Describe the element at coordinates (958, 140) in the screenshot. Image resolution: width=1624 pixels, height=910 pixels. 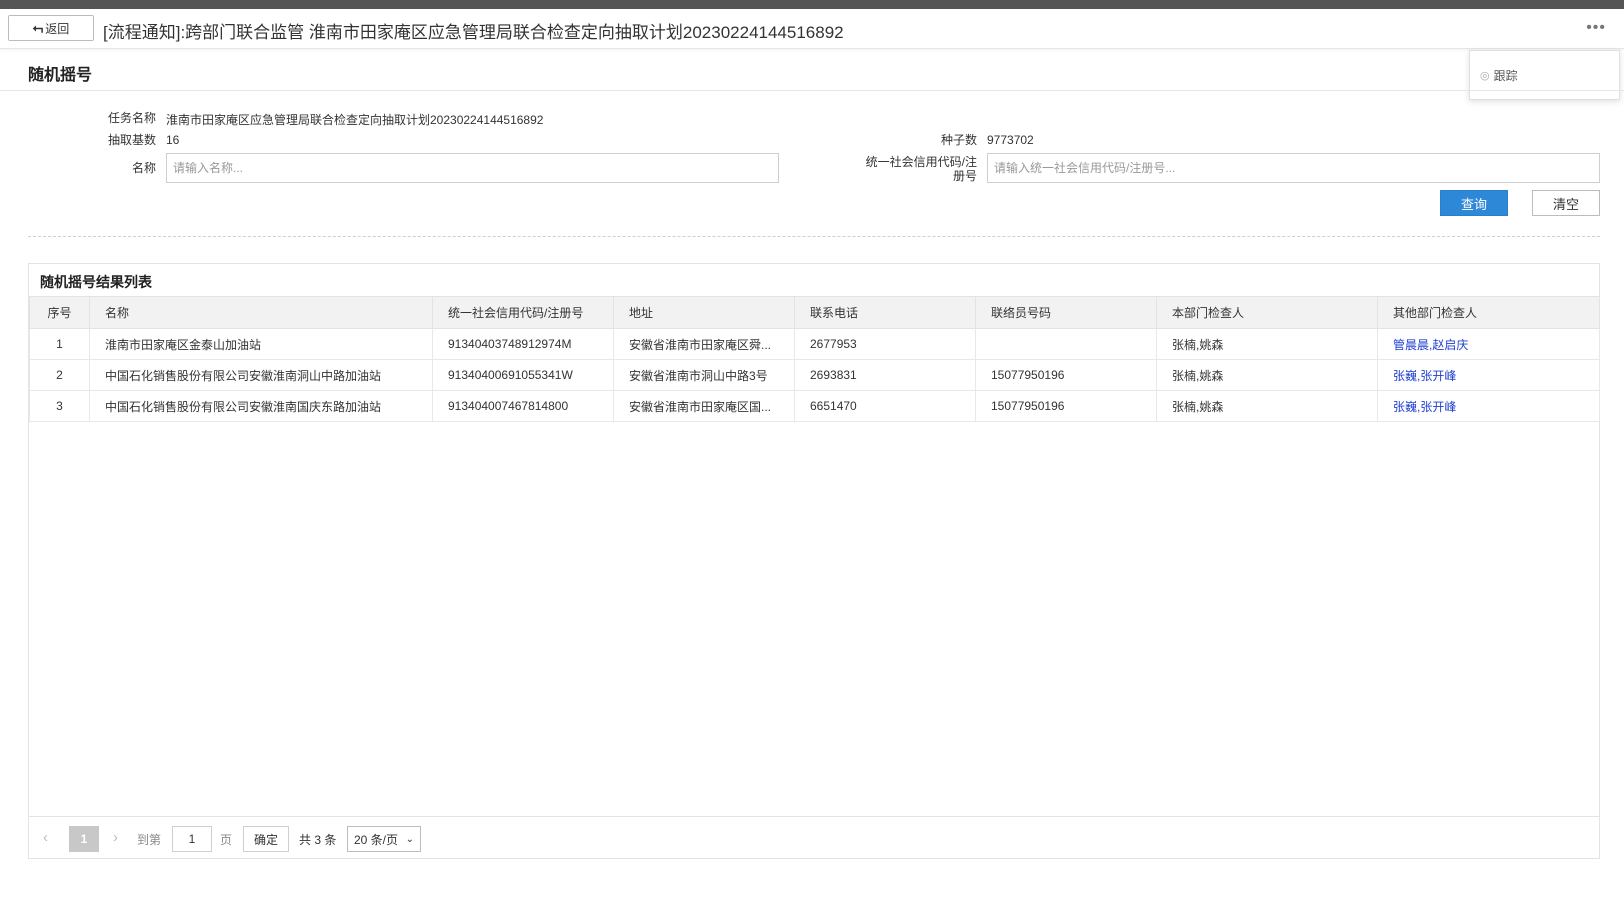
I see `seed-label: 种子数` at that location.